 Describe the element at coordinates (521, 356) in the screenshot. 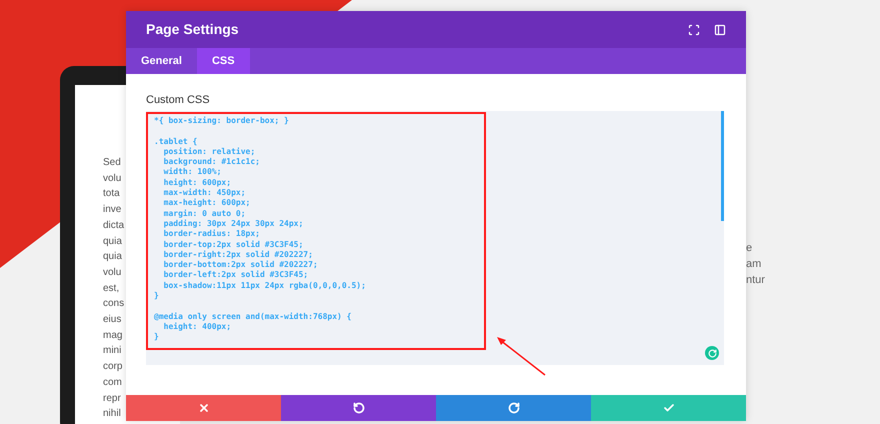

I see `arrow-annotation` at that location.